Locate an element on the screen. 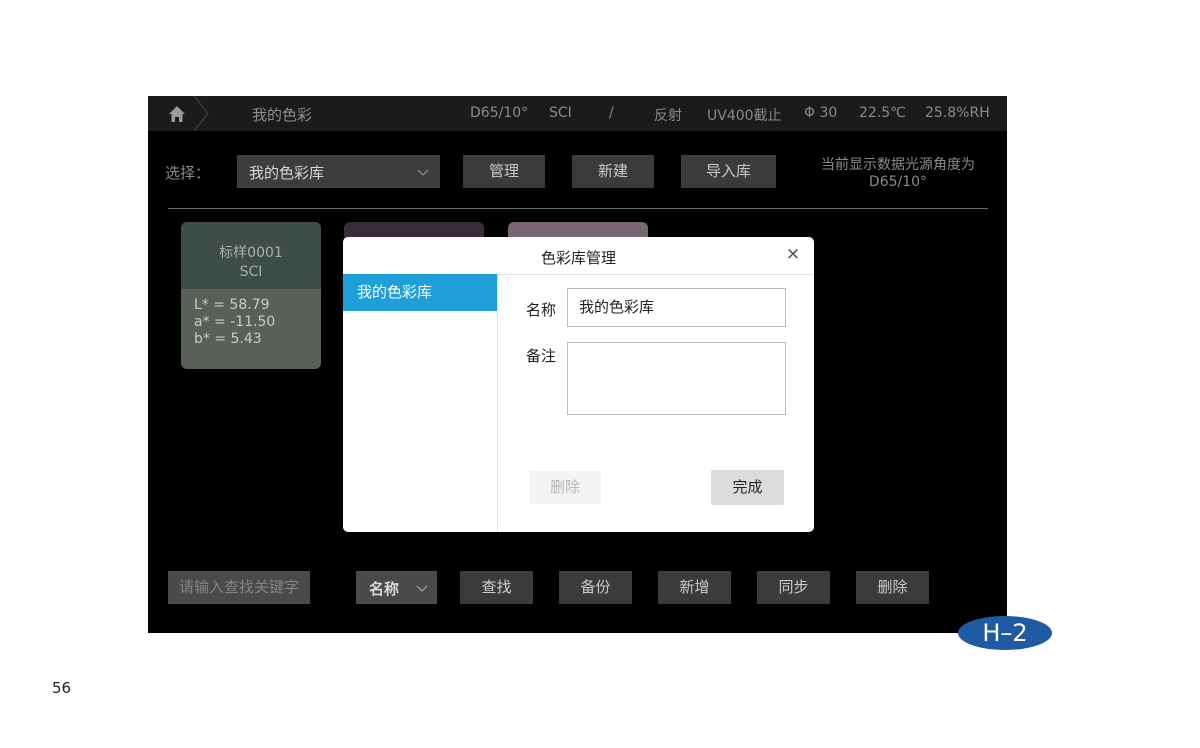  home-icon is located at coordinates (177, 114).